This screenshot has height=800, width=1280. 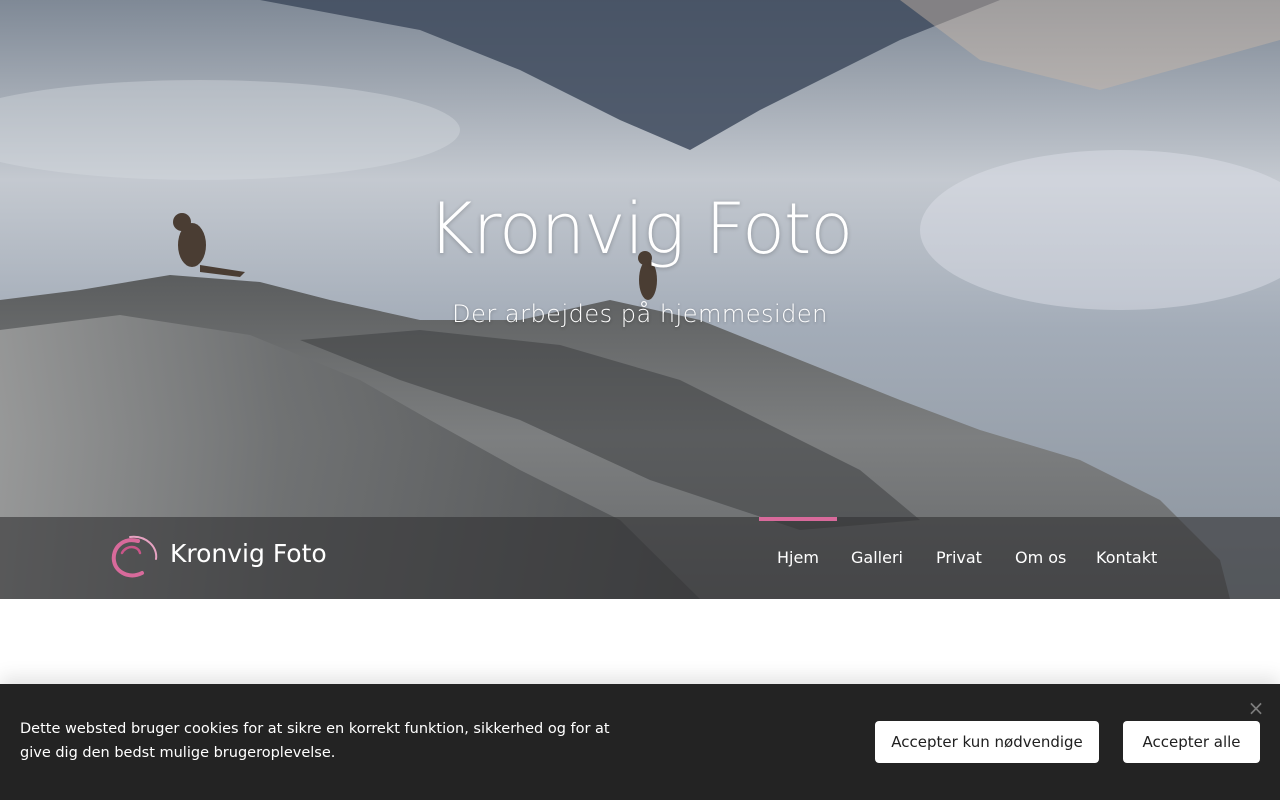 What do you see at coordinates (959, 558) in the screenshot?
I see `nav-item-privat: Privat` at bounding box center [959, 558].